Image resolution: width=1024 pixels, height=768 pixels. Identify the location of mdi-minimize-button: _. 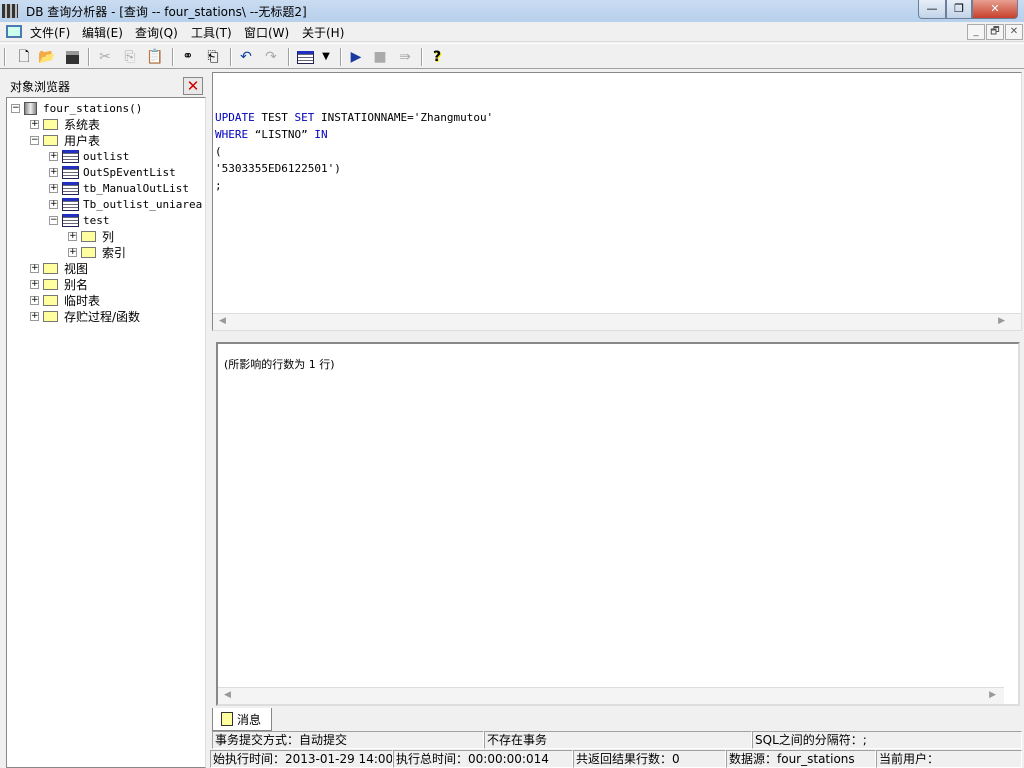
(976, 32).